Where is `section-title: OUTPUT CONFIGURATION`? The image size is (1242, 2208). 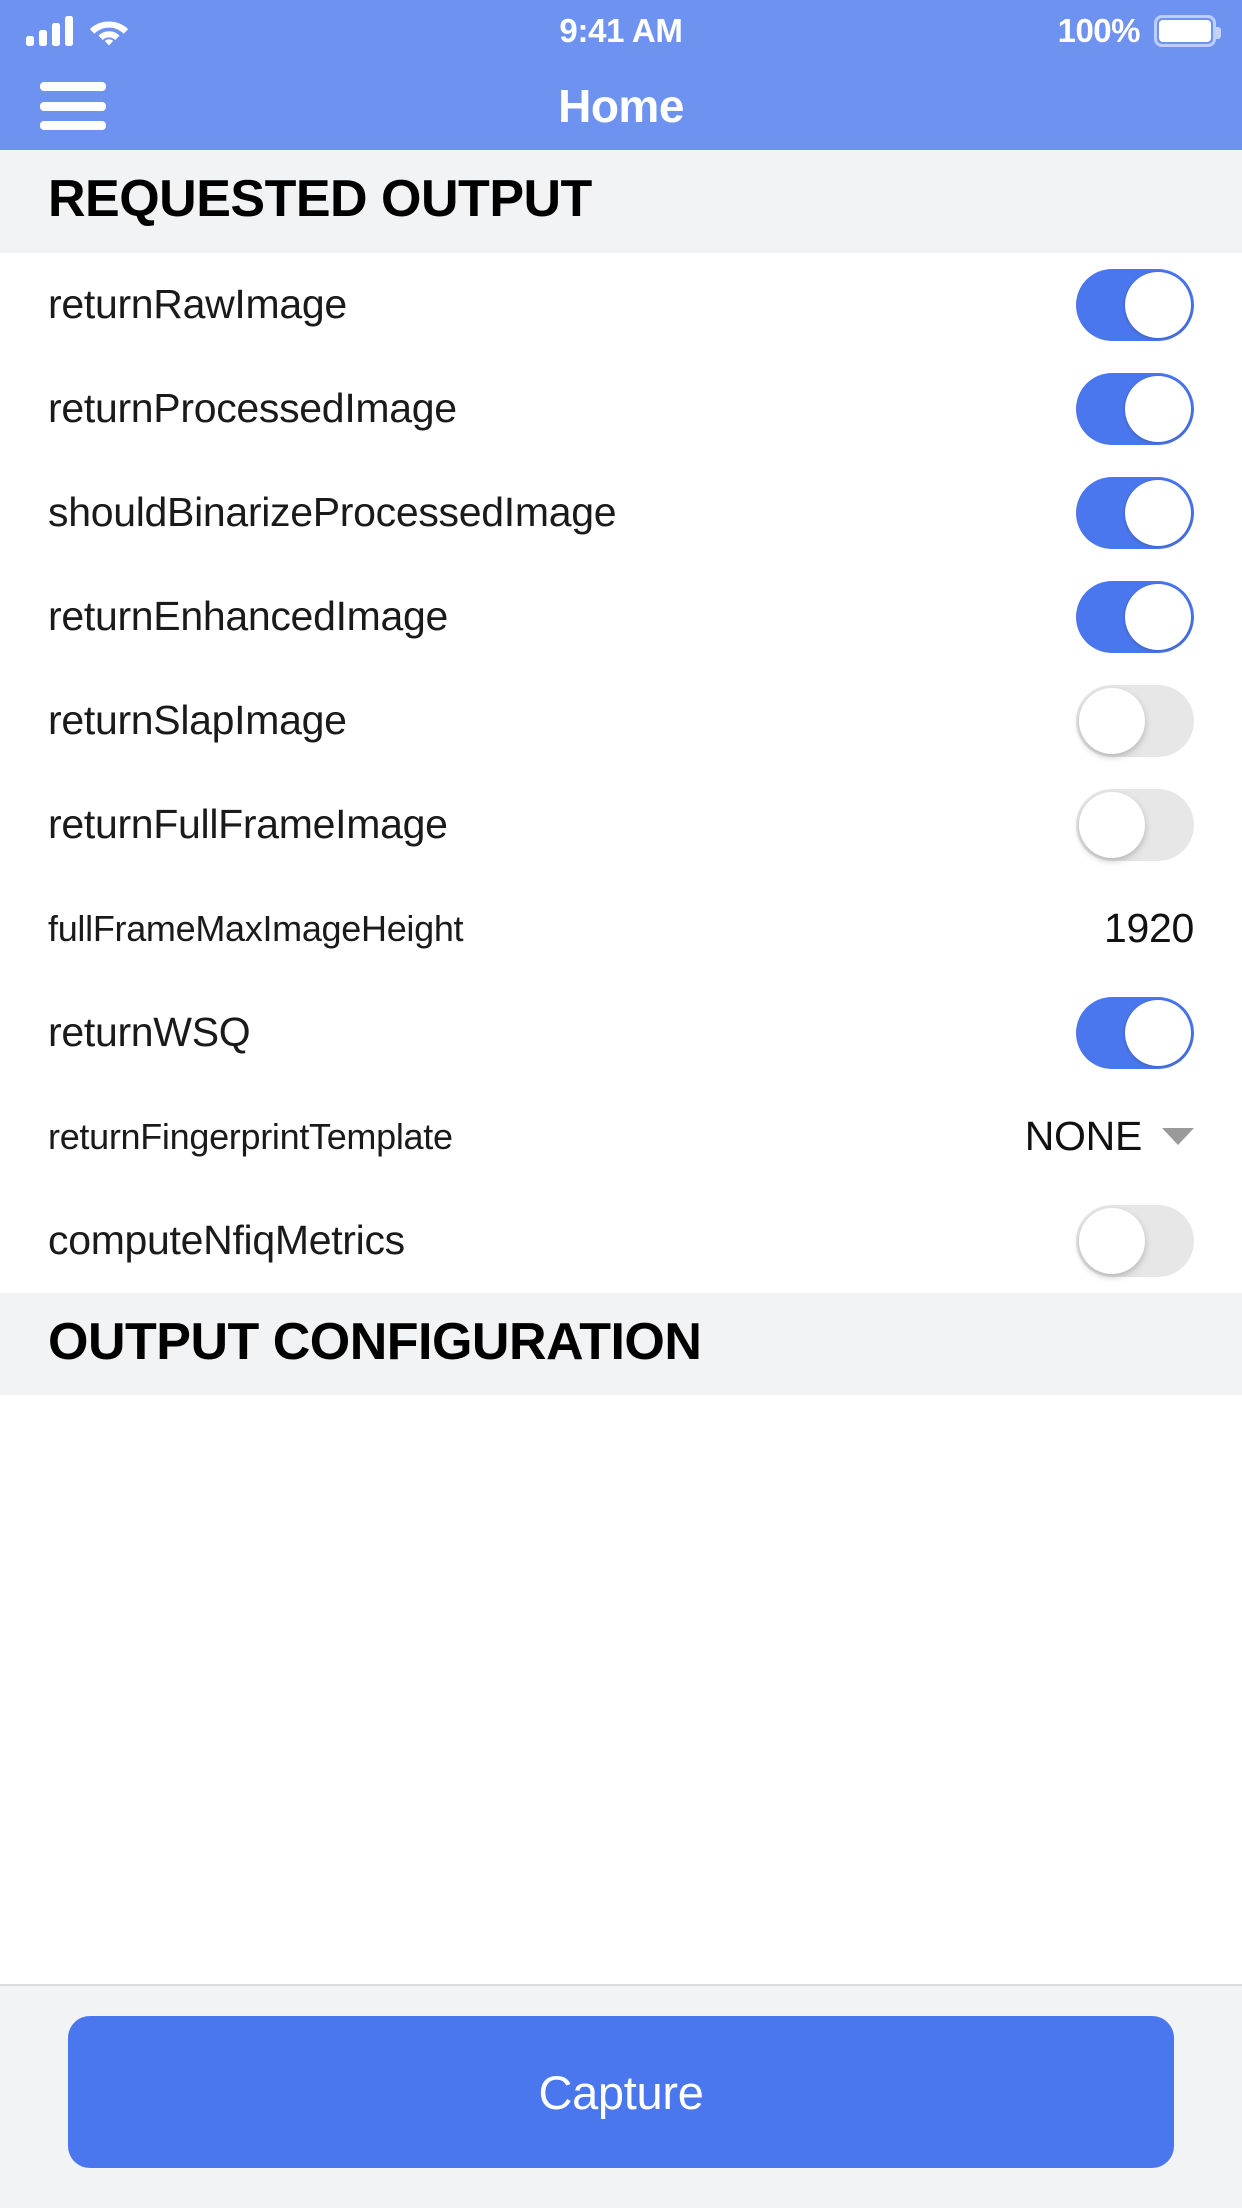 section-title: OUTPUT CONFIGURATION is located at coordinates (375, 1341).